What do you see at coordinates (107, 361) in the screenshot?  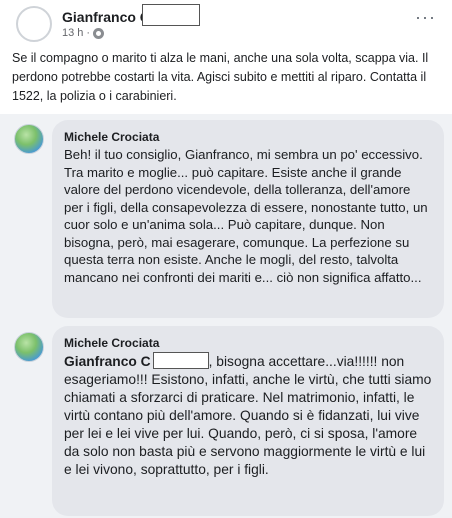 I see `mention-link: Gianfranco C` at bounding box center [107, 361].